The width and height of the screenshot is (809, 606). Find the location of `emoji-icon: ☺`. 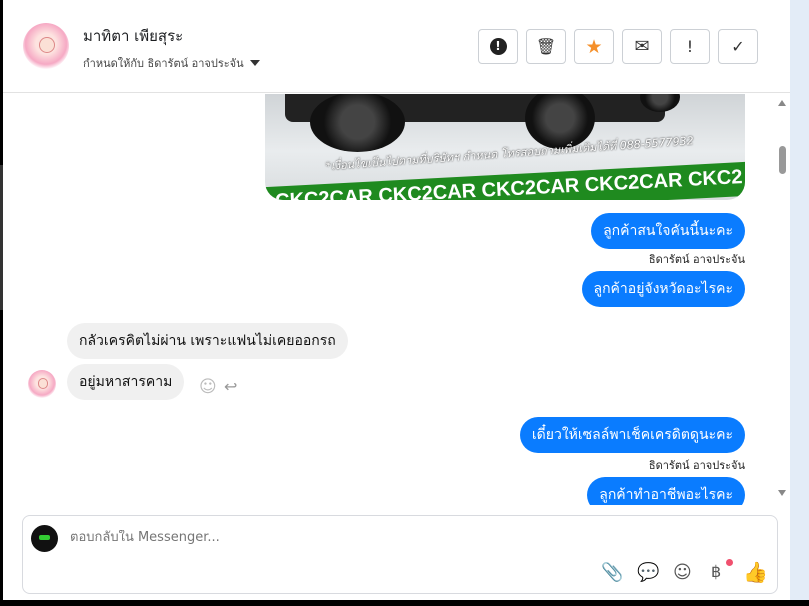

emoji-icon: ☺ is located at coordinates (682, 572).